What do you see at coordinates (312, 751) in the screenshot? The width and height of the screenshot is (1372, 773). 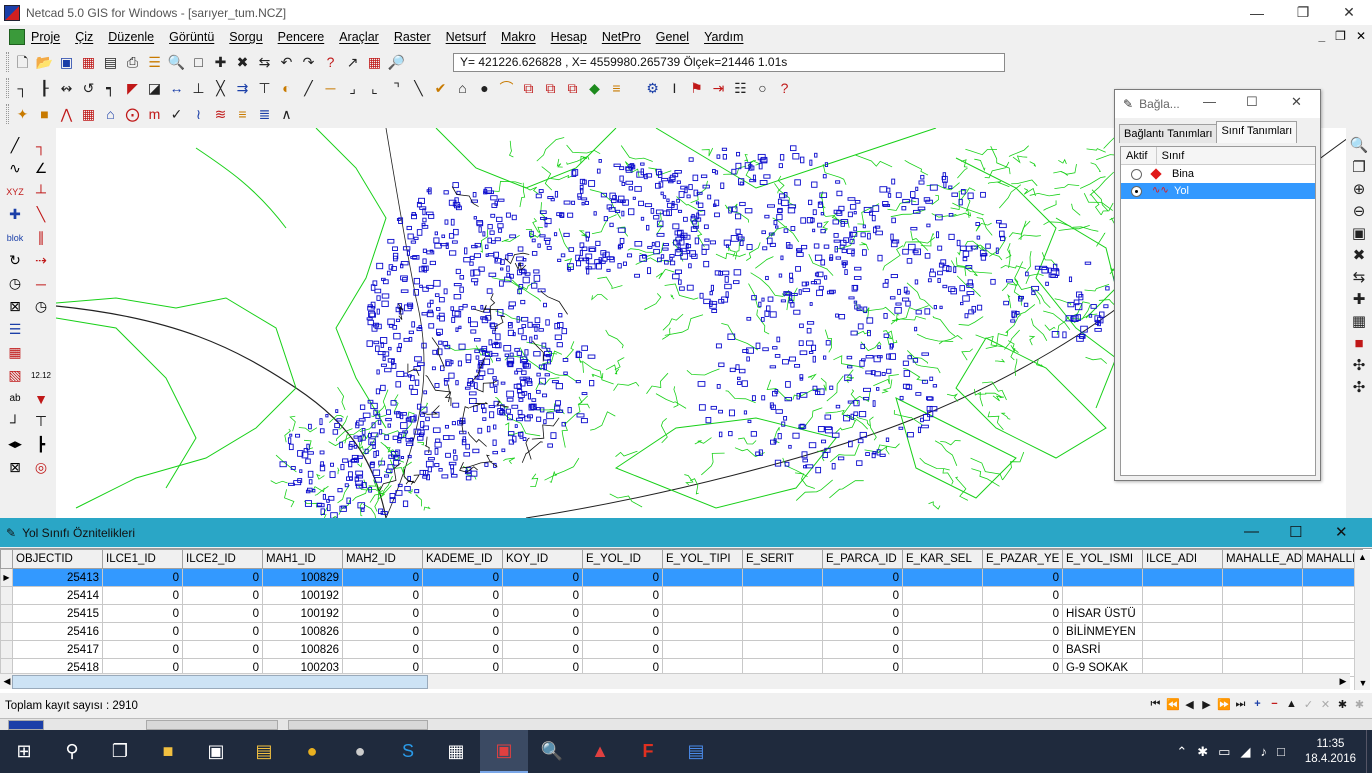 I see `chrome-icon: ●` at bounding box center [312, 751].